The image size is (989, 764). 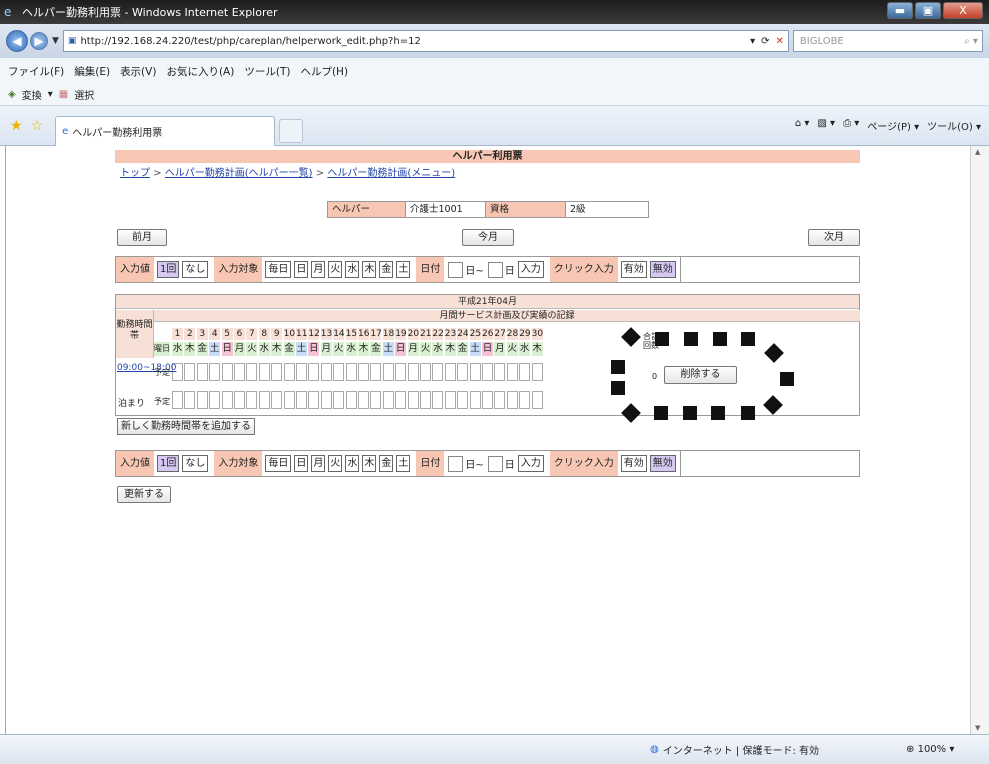 What do you see at coordinates (954, 125) in the screenshot?
I see `tools-menu: ツール(O) ▾` at bounding box center [954, 125].